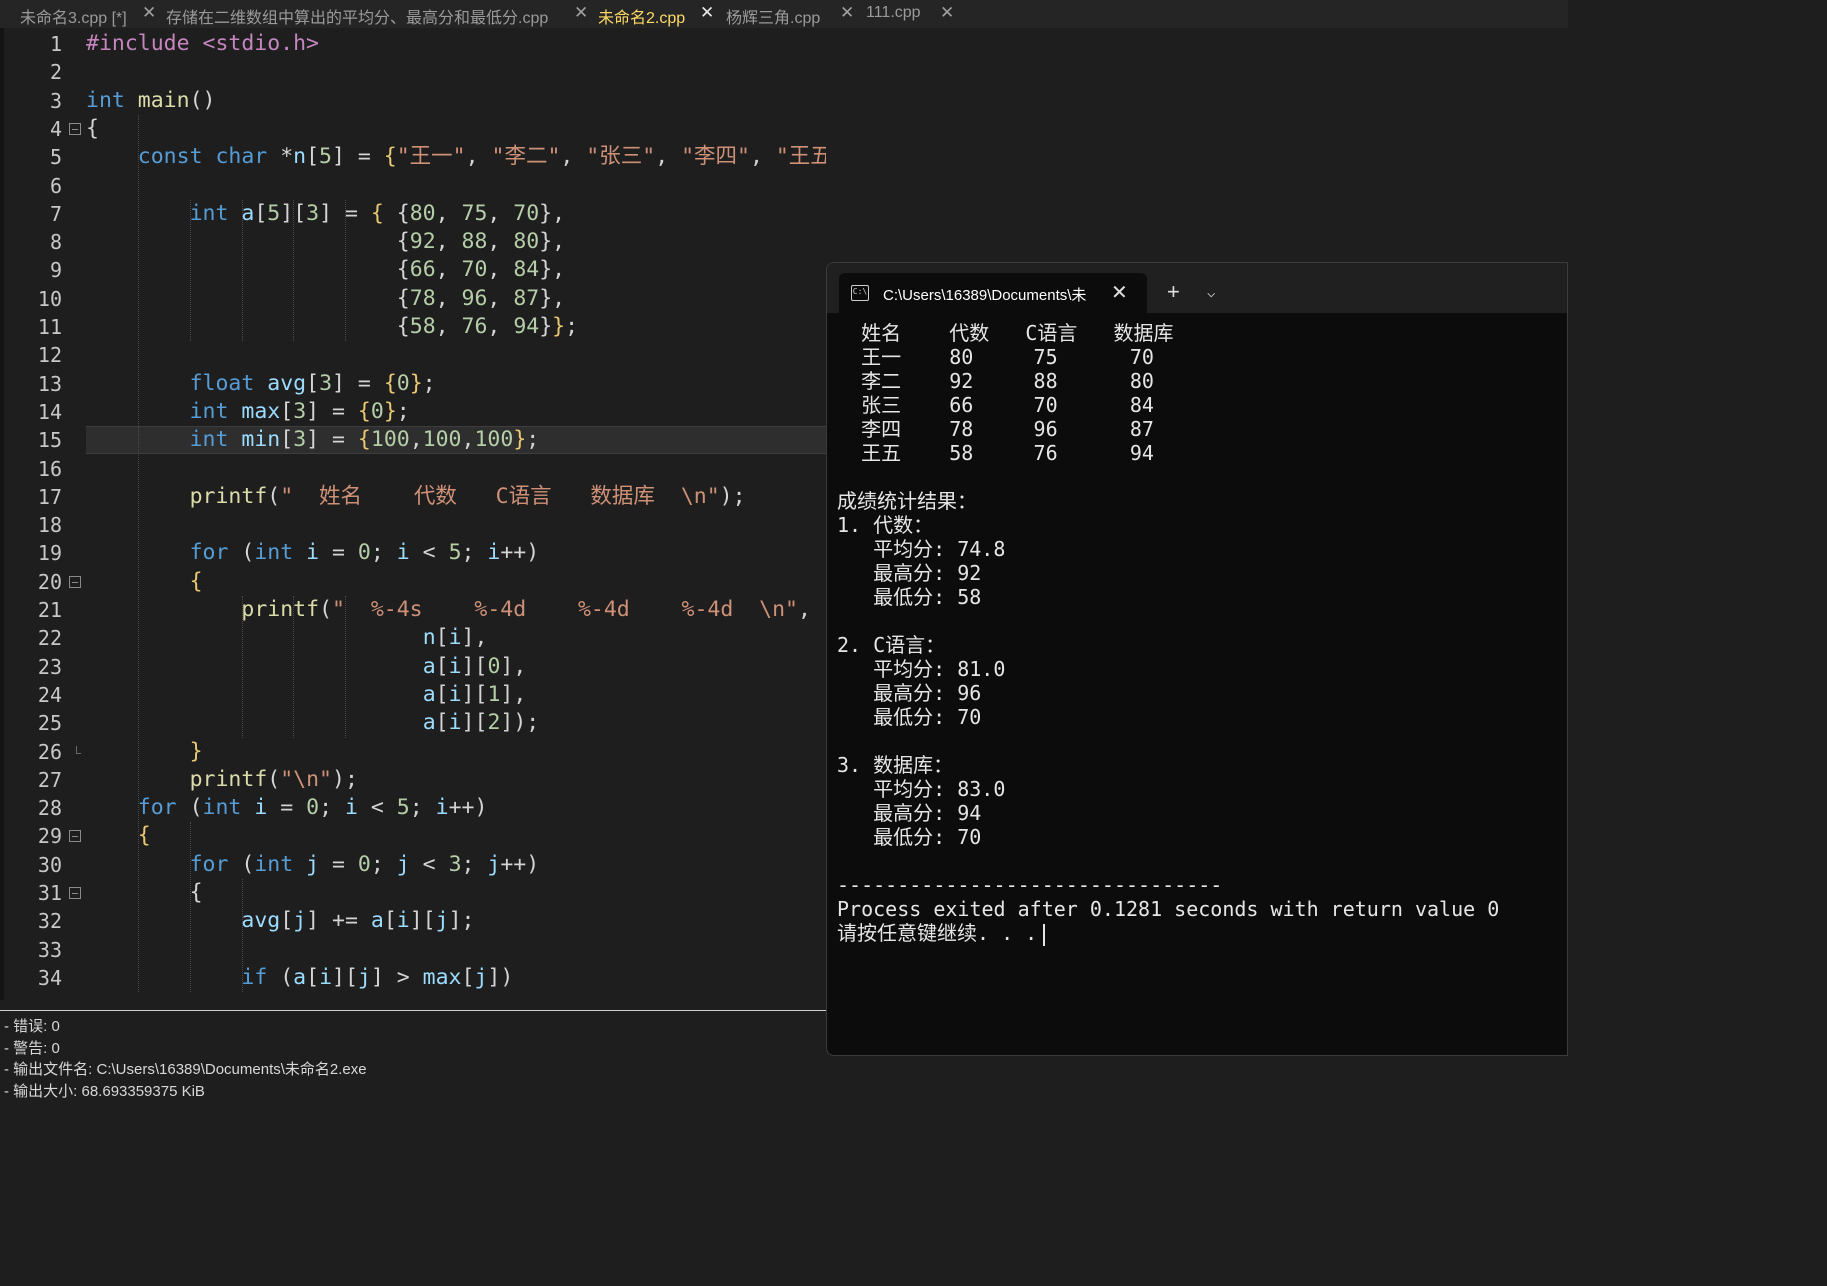  What do you see at coordinates (49, 751) in the screenshot?
I see `line-number: 26` at bounding box center [49, 751].